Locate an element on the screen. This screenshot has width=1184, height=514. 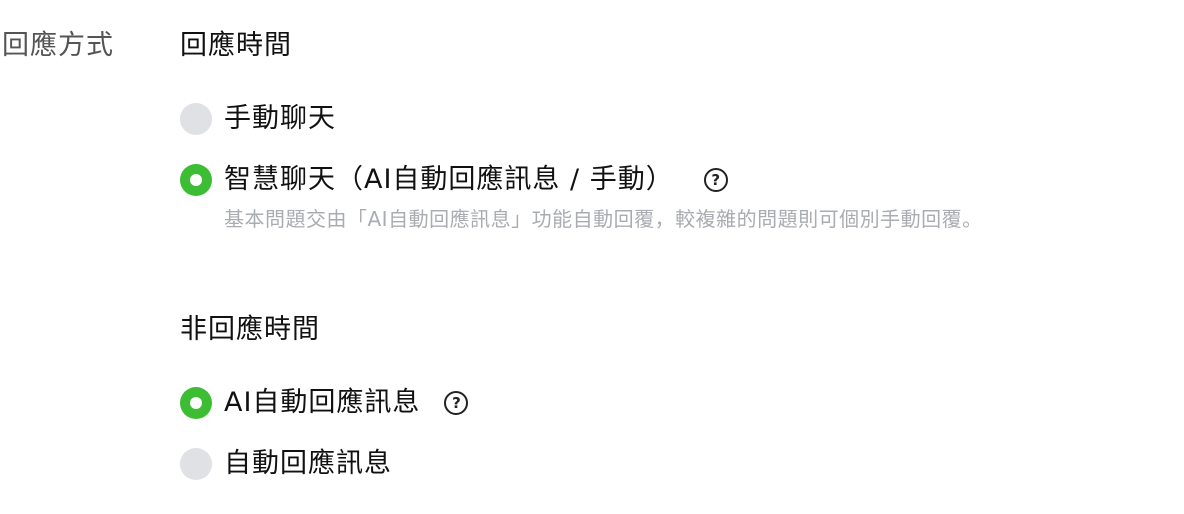
radio-ai-auto-reply: AI自動回應訊息 ? is located at coordinates (324, 403).